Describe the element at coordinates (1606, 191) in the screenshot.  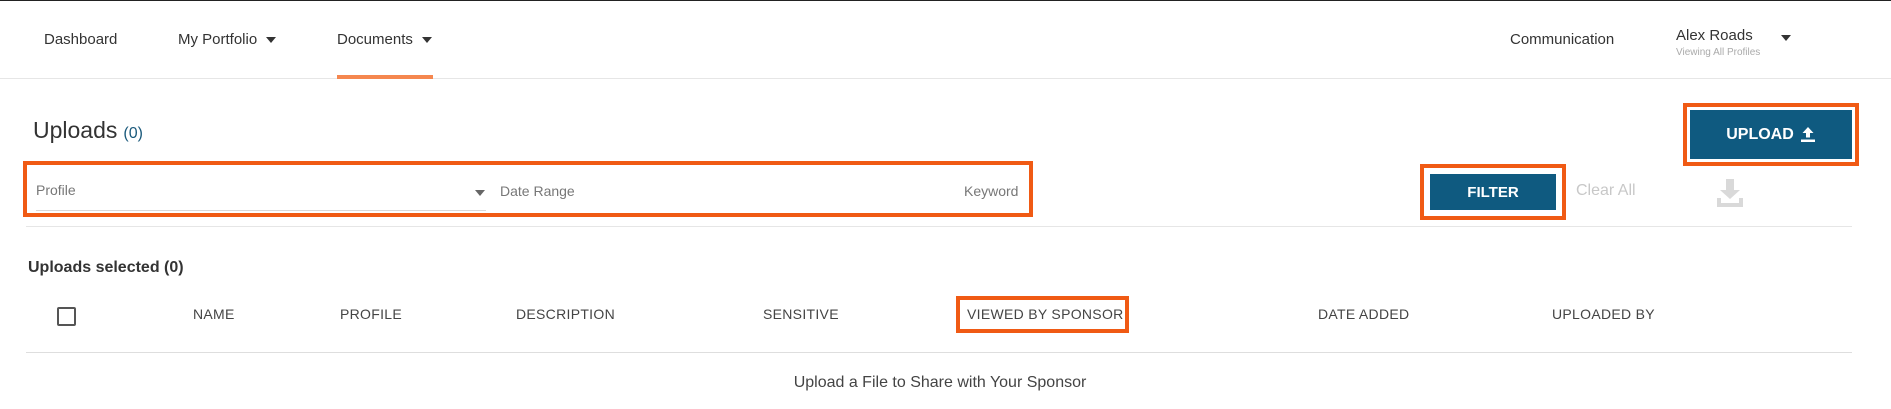
I see `clear-all-link: Clear All` at that location.